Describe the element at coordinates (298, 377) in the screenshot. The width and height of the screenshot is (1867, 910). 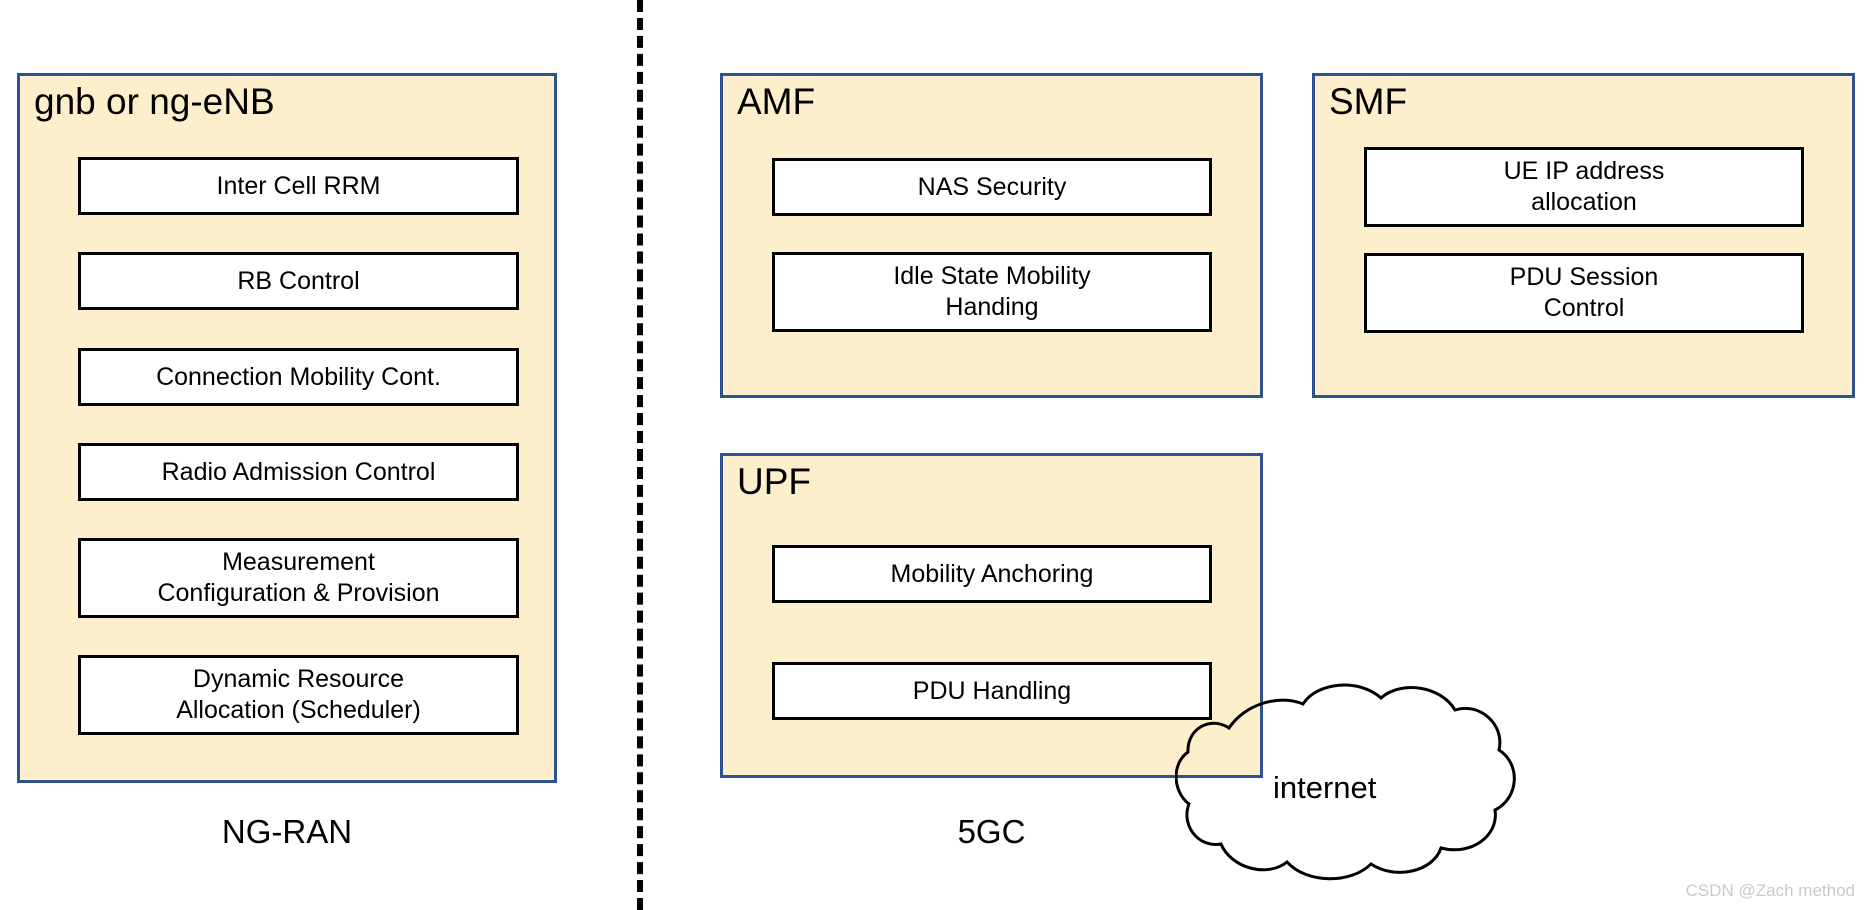
I see `function-box-connection-mobility-cont: Connection Mobility Cont.` at that location.